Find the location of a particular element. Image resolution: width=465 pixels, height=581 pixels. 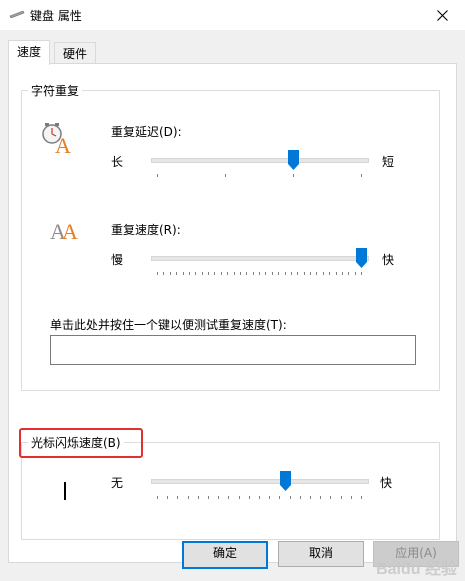

annotation-highlight-box is located at coordinates (81, 443).